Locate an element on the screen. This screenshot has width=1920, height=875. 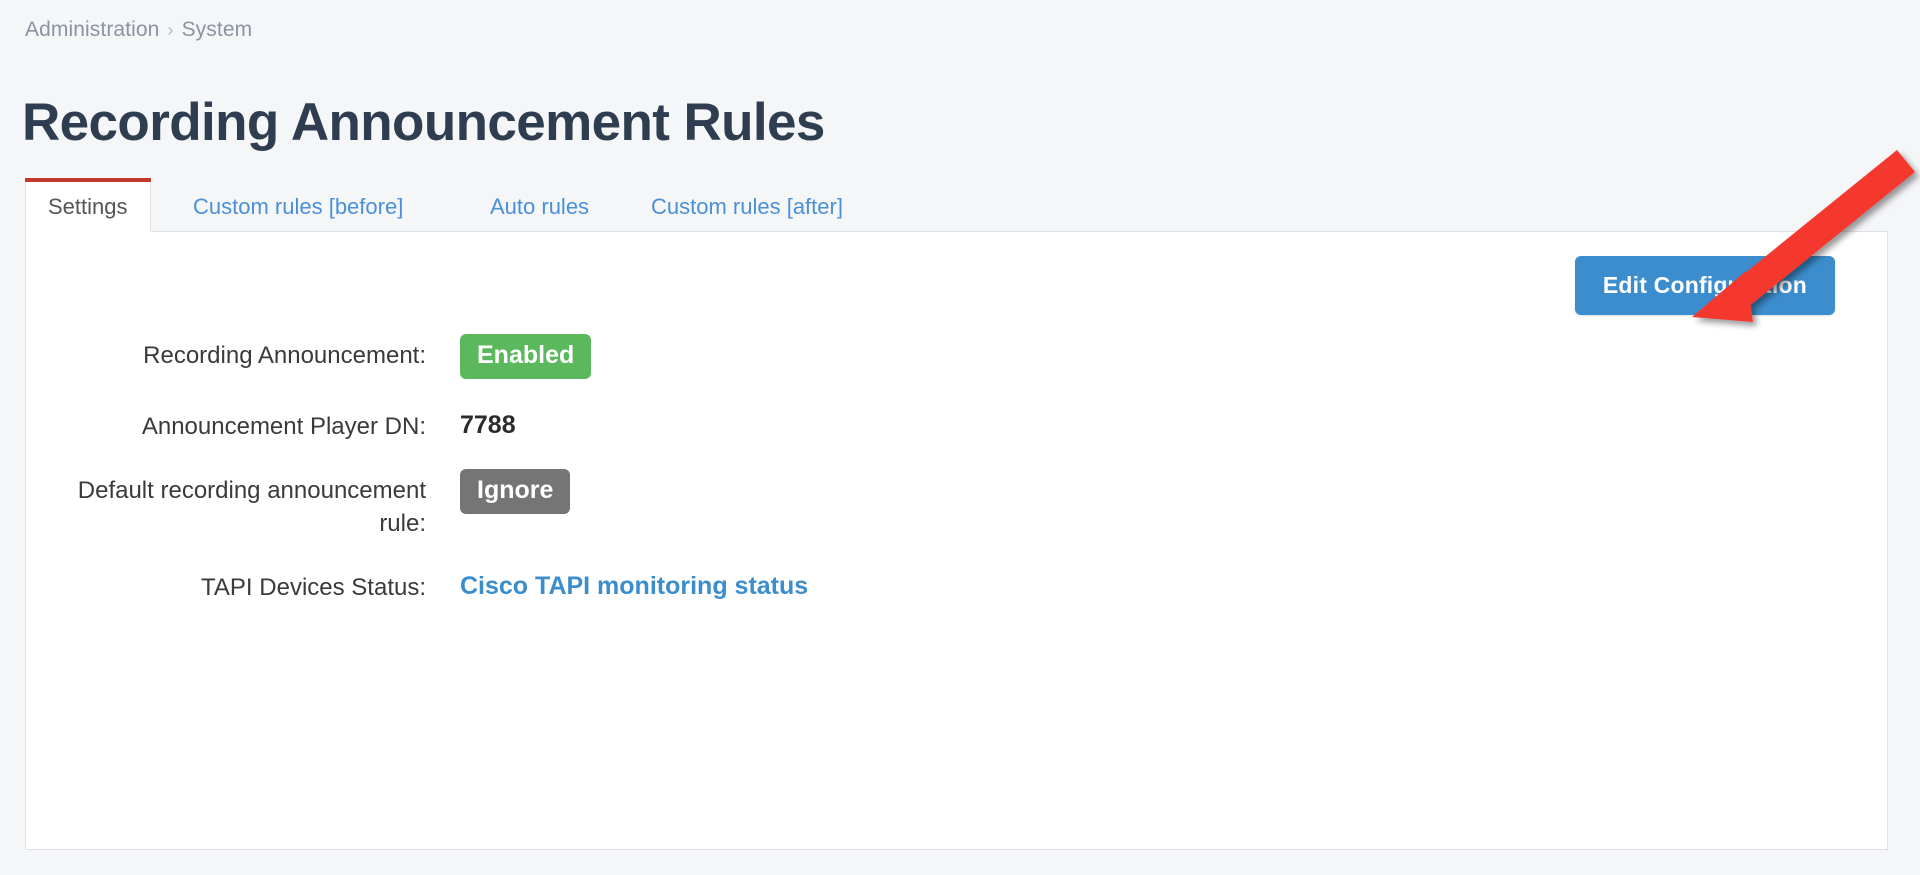
settings-row-value: Cisco TAPI monitoring status is located at coordinates (634, 582).